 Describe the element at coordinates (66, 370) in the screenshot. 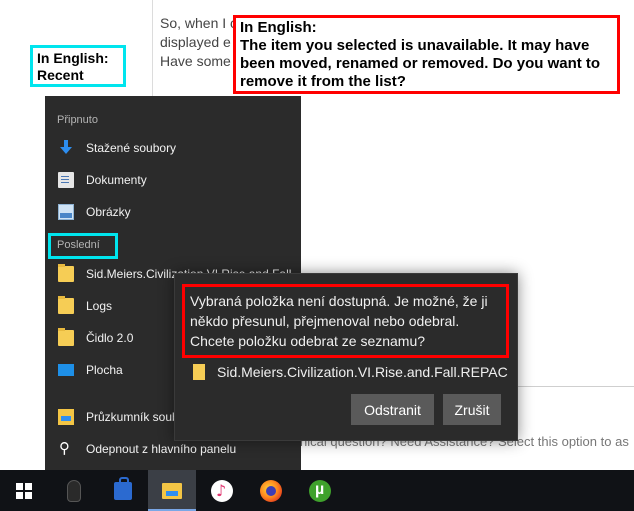

I see `desktop-icon` at that location.